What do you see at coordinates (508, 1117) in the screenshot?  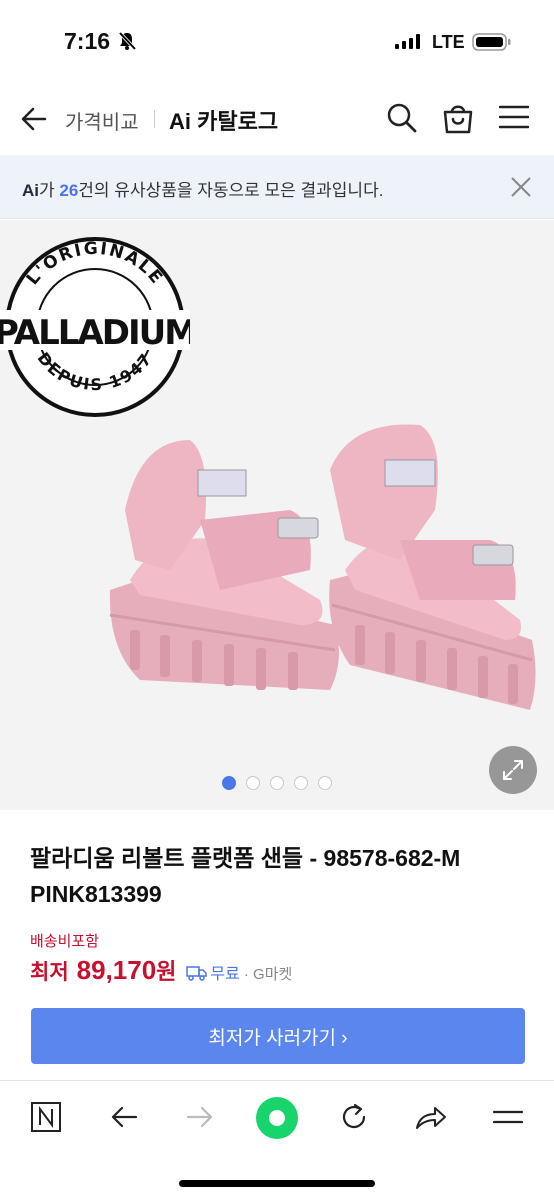 I see `menu-icon` at bounding box center [508, 1117].